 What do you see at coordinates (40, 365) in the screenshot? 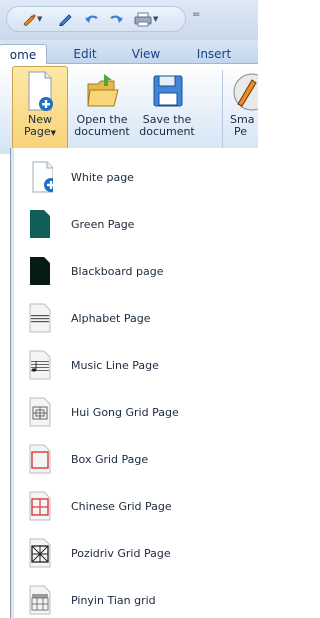
I see `music-line-page-icon` at bounding box center [40, 365].